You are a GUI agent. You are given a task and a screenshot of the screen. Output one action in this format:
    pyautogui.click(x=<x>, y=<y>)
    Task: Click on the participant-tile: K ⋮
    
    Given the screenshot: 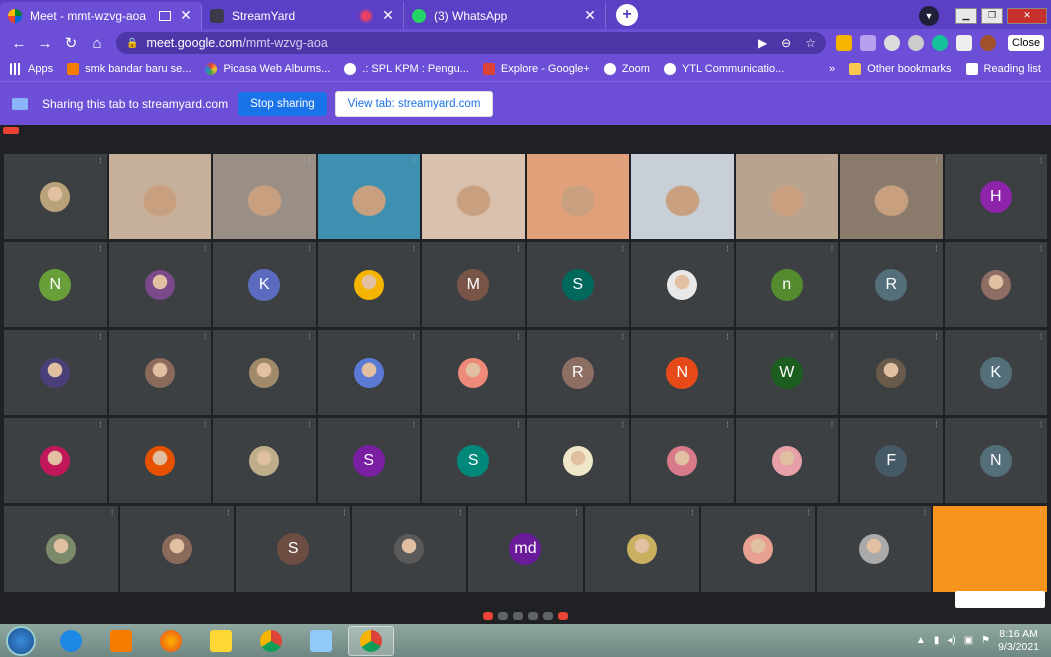 What is the action you would take?
    pyautogui.click(x=264, y=284)
    